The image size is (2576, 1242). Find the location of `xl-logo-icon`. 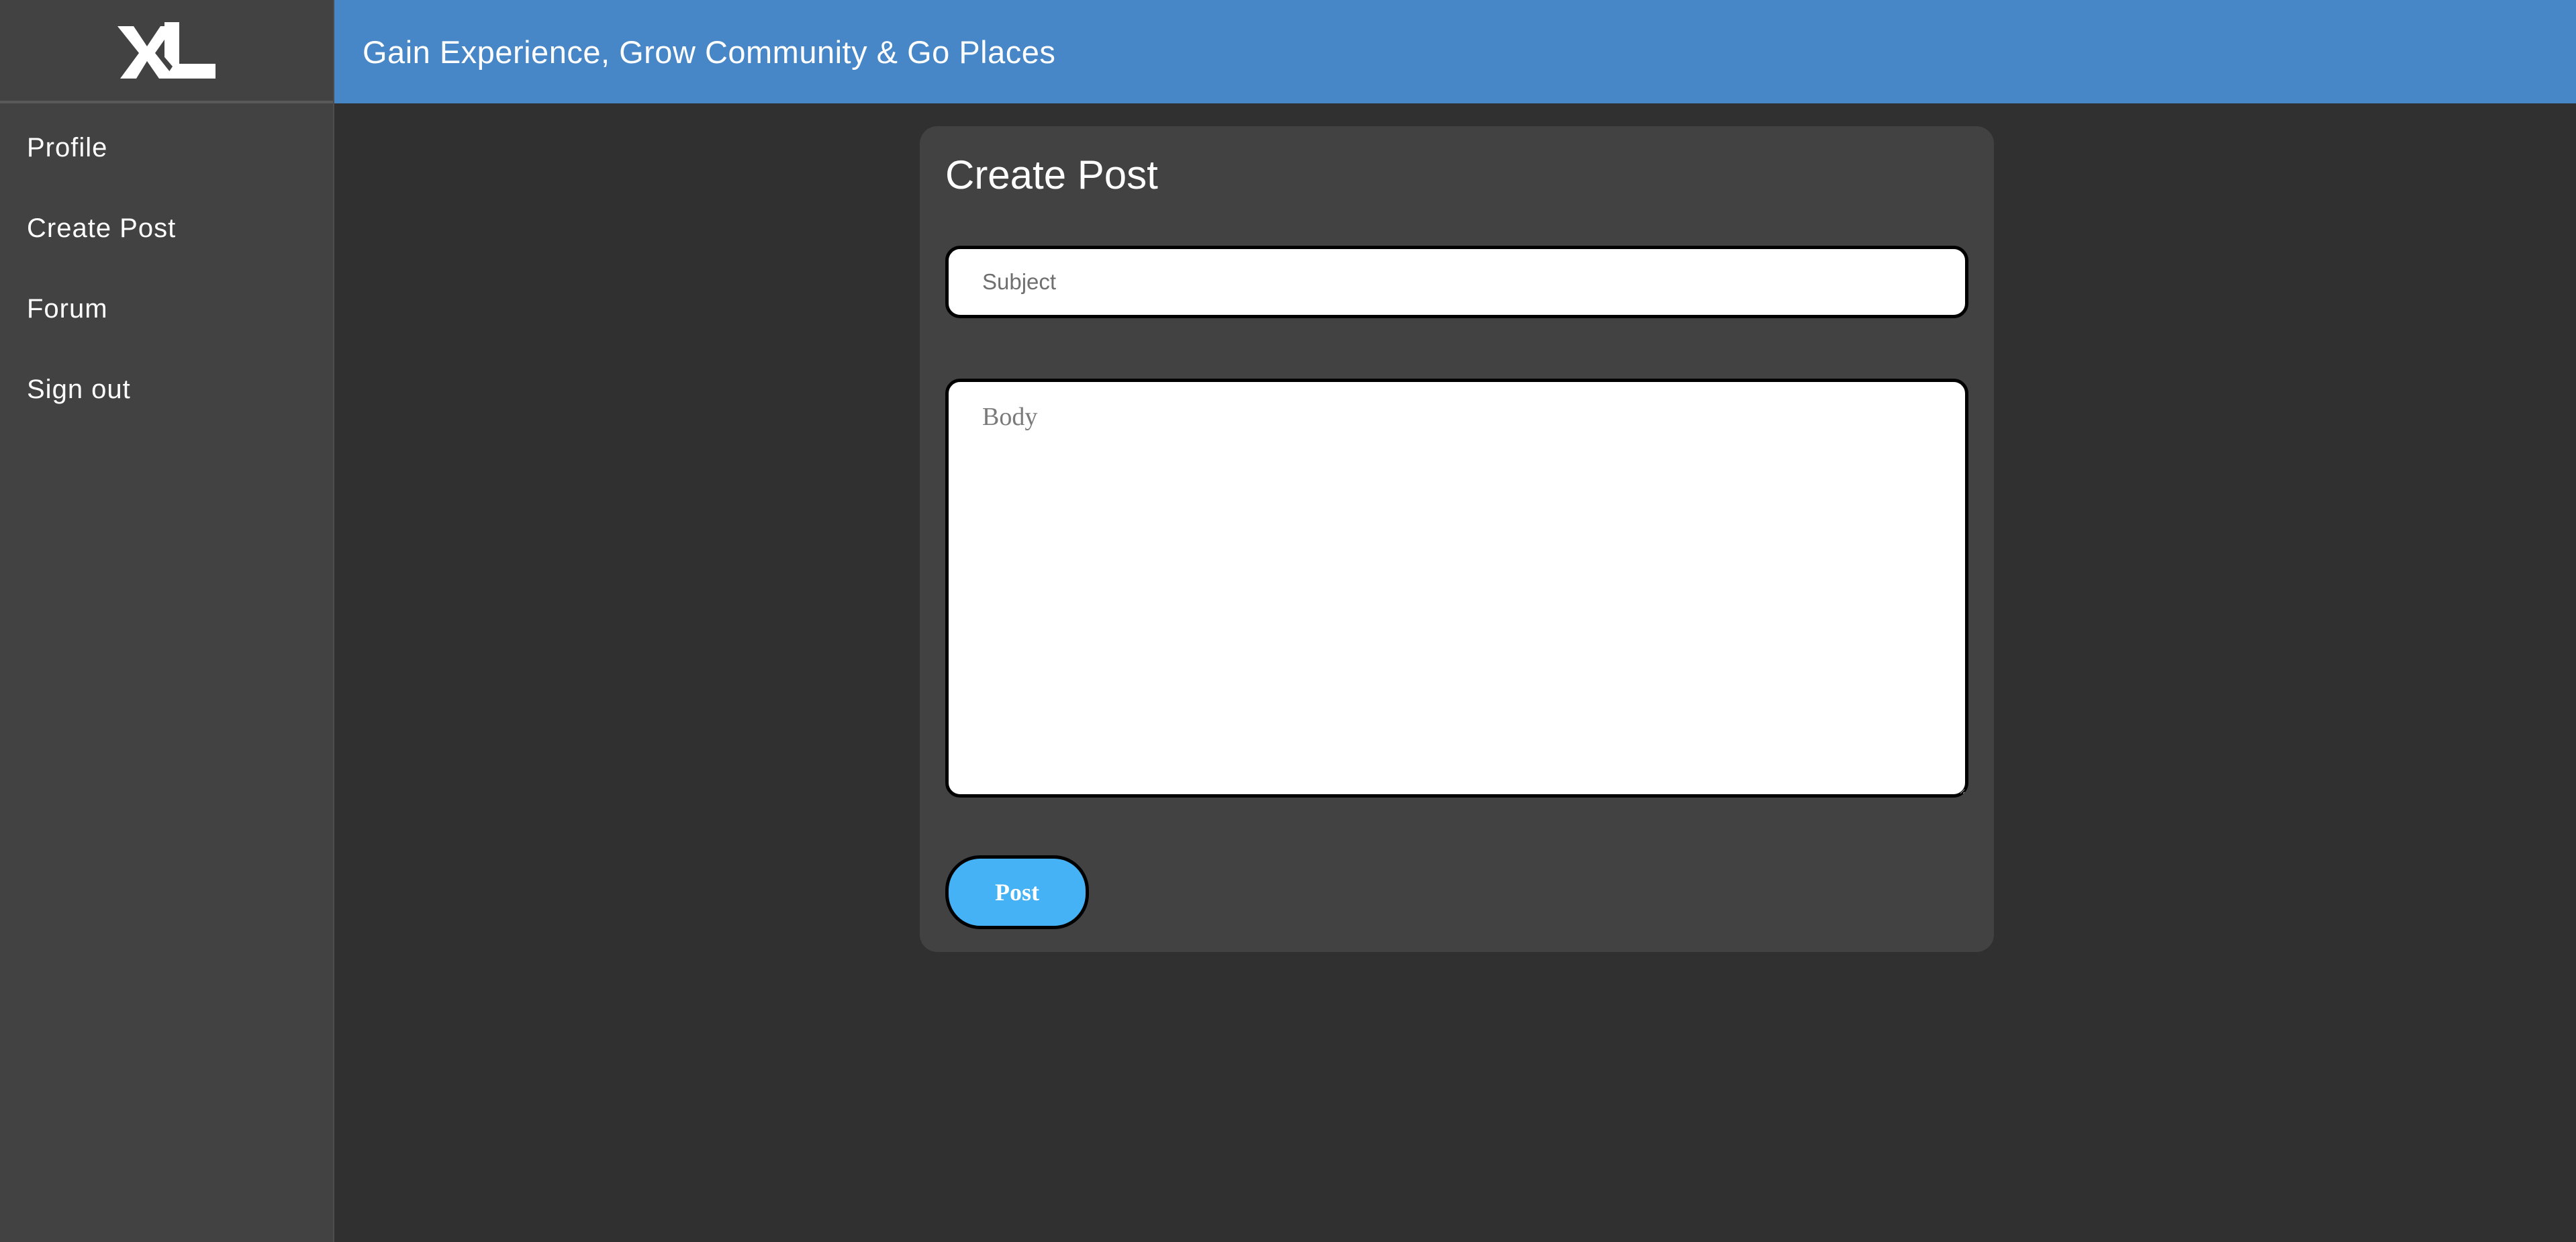

xl-logo-icon is located at coordinates (166, 51).